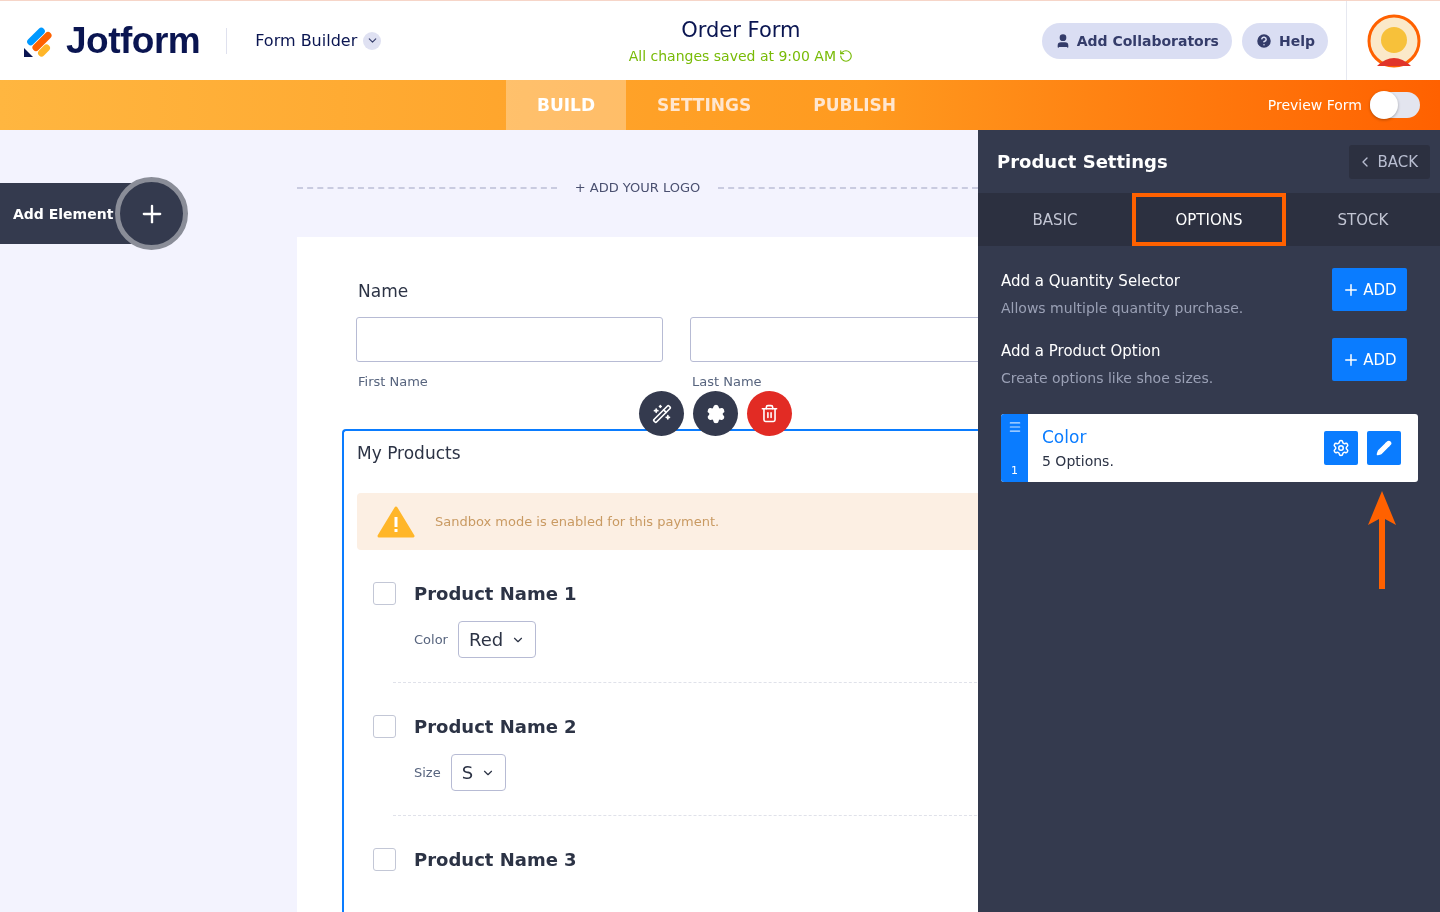  Describe the element at coordinates (1122, 308) in the screenshot. I see `section-description: Allows multiple quantity purchase.` at that location.